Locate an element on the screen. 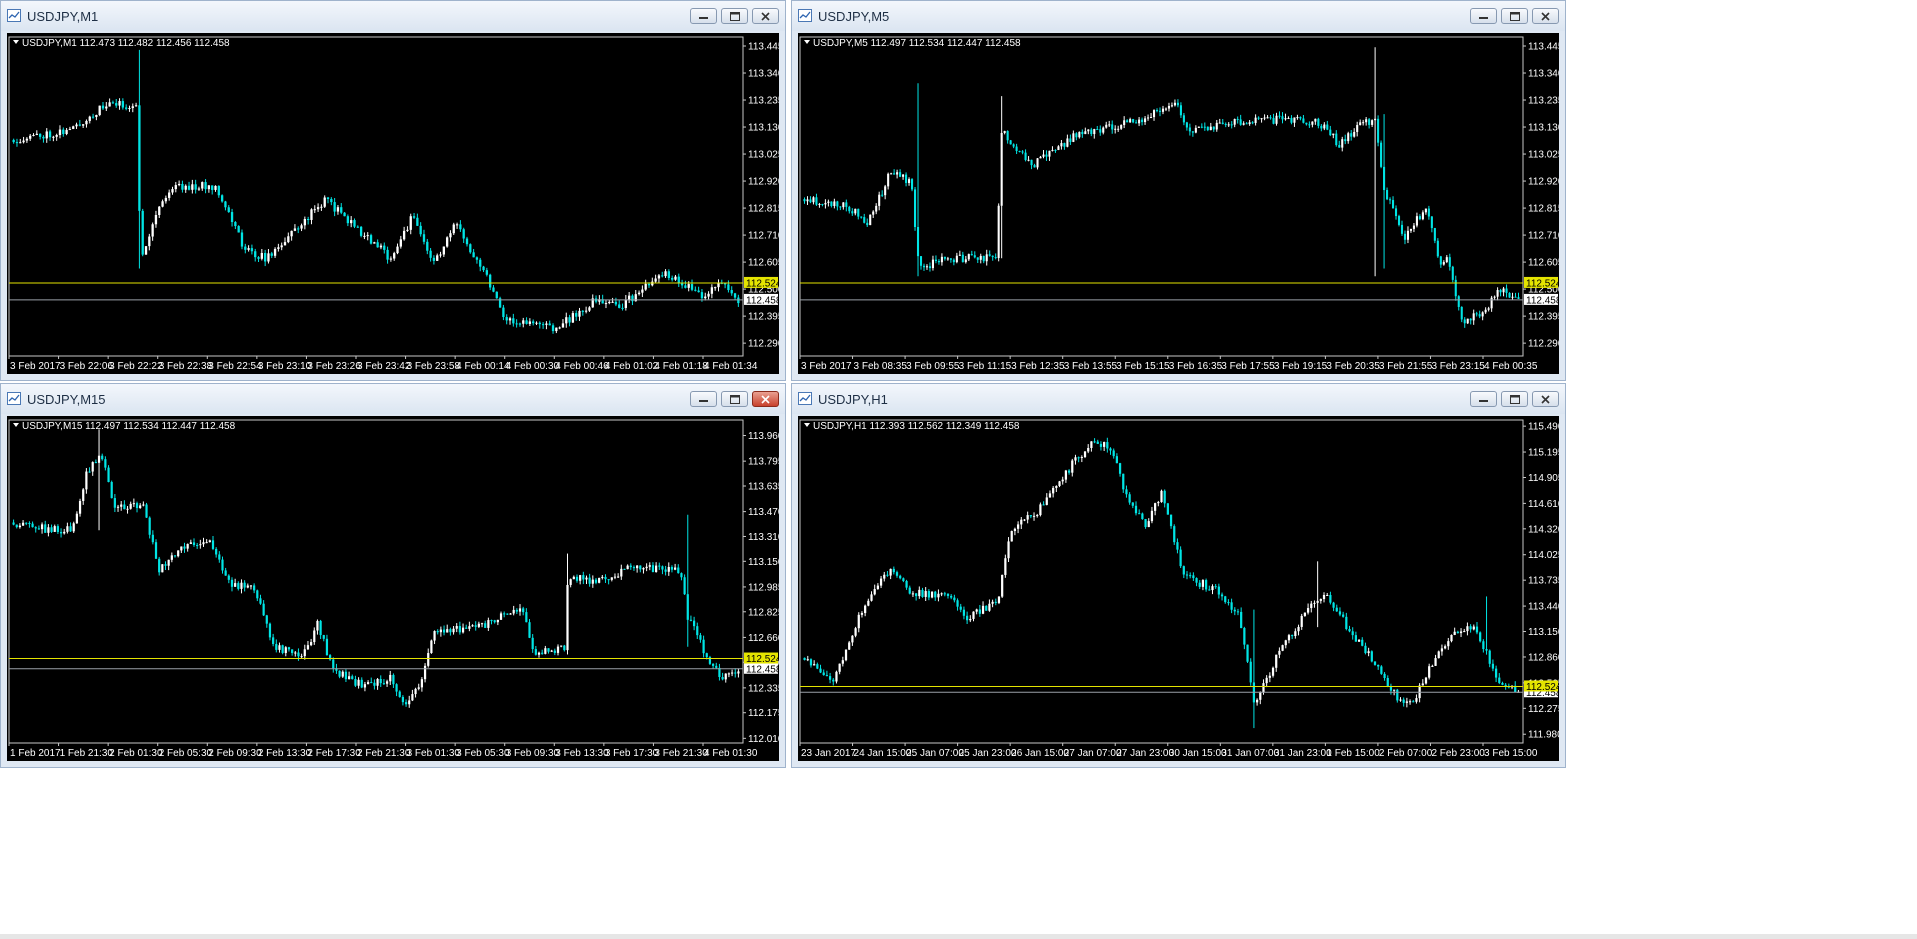 The image size is (1917, 939). x-tick-label: 3 Feb 17:30 is located at coordinates (632, 753).